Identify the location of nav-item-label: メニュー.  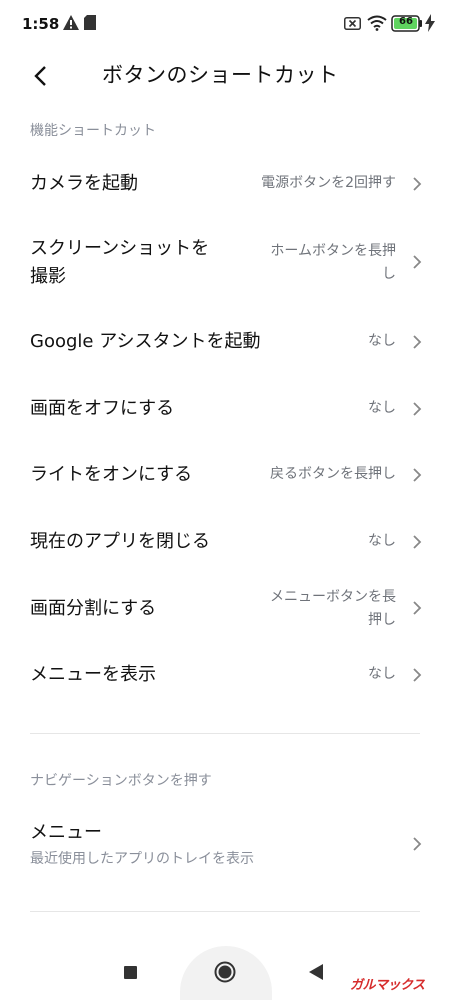
(66, 832).